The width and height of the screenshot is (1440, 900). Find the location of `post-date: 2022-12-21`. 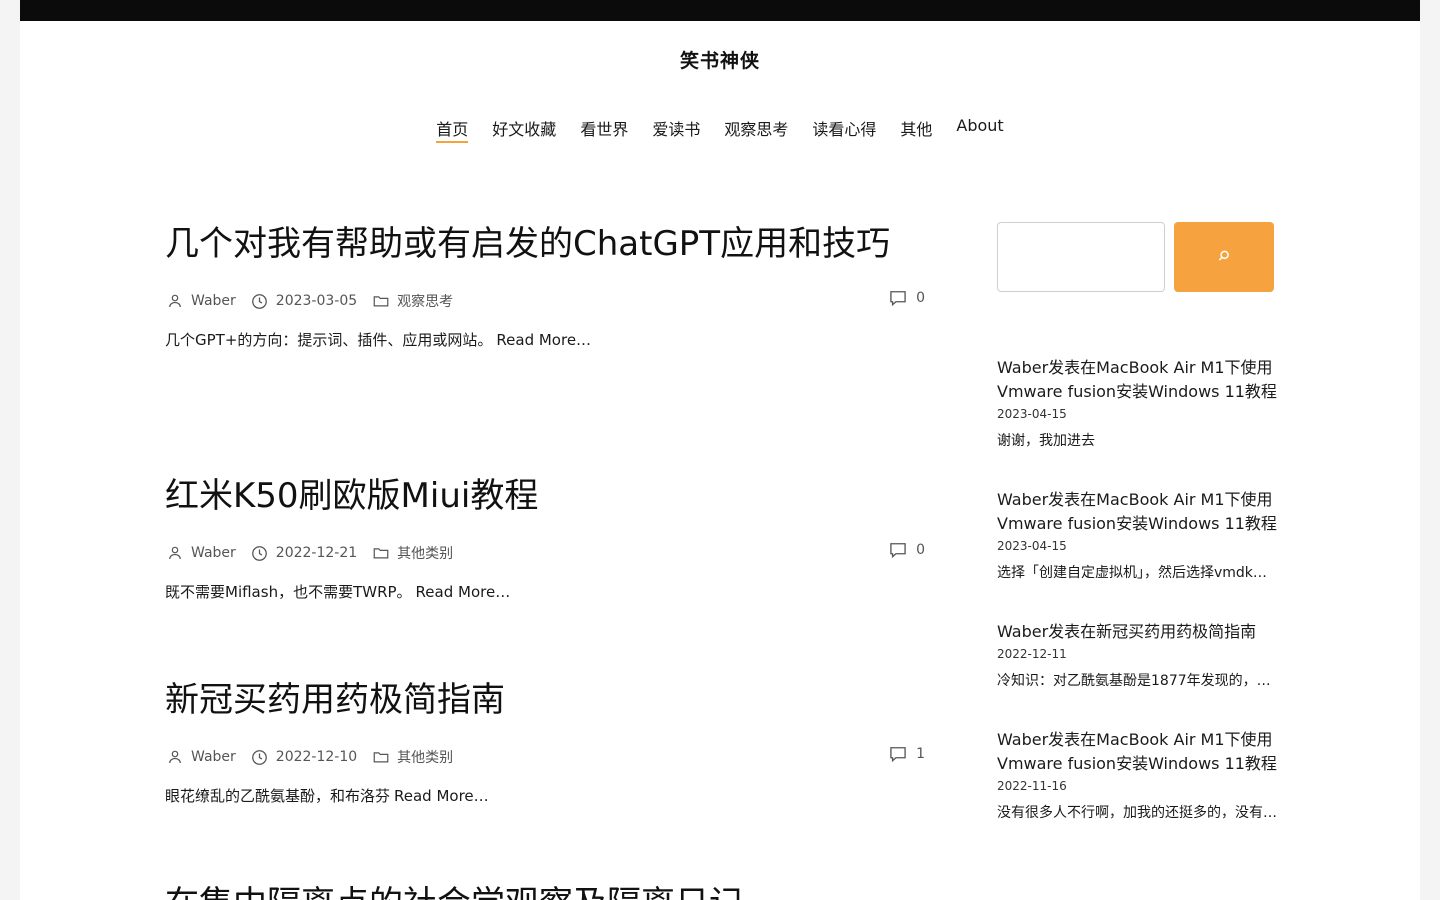

post-date: 2022-12-21 is located at coordinates (303, 553).